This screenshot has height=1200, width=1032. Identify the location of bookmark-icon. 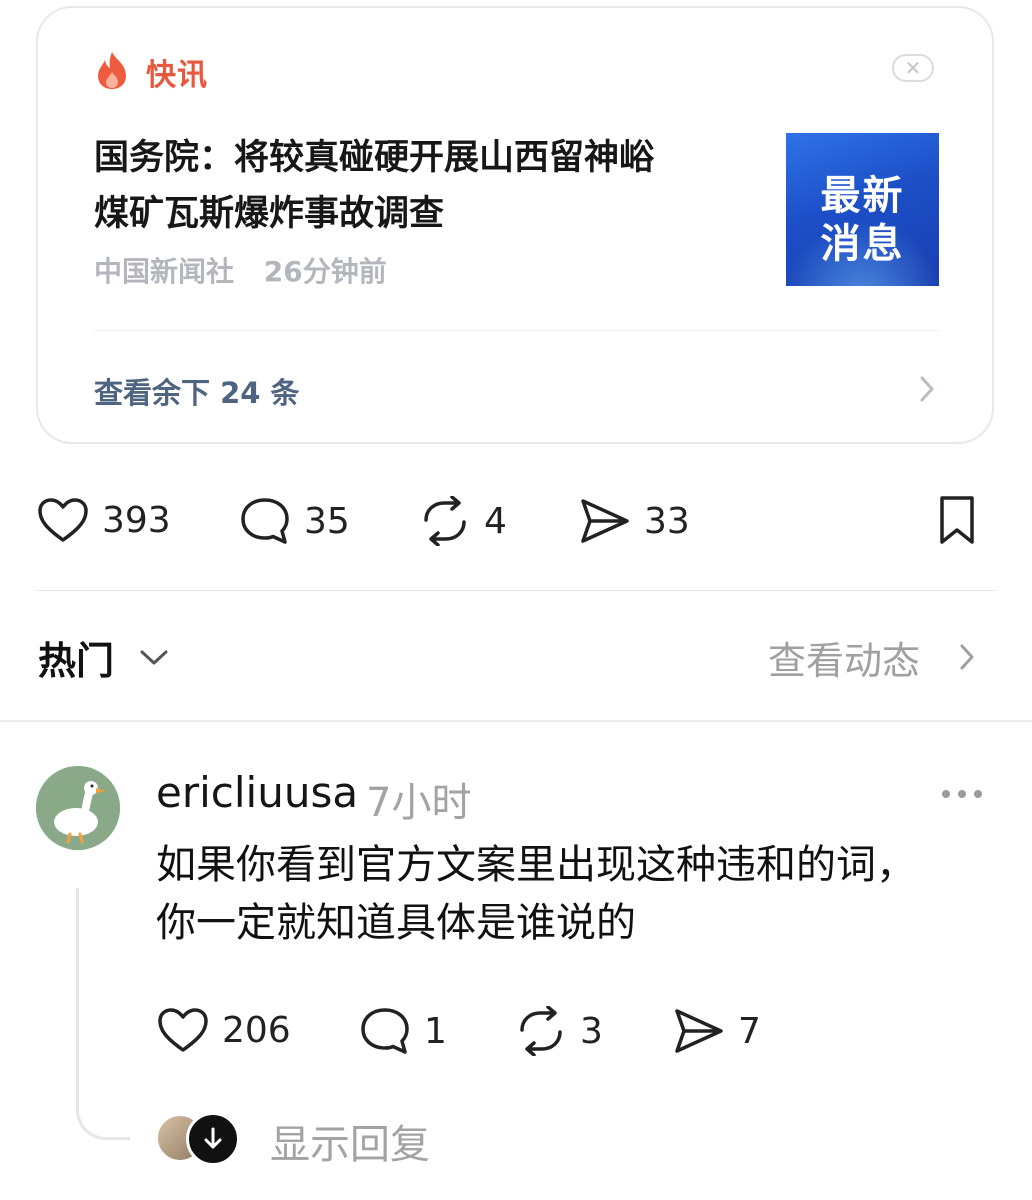
(957, 520).